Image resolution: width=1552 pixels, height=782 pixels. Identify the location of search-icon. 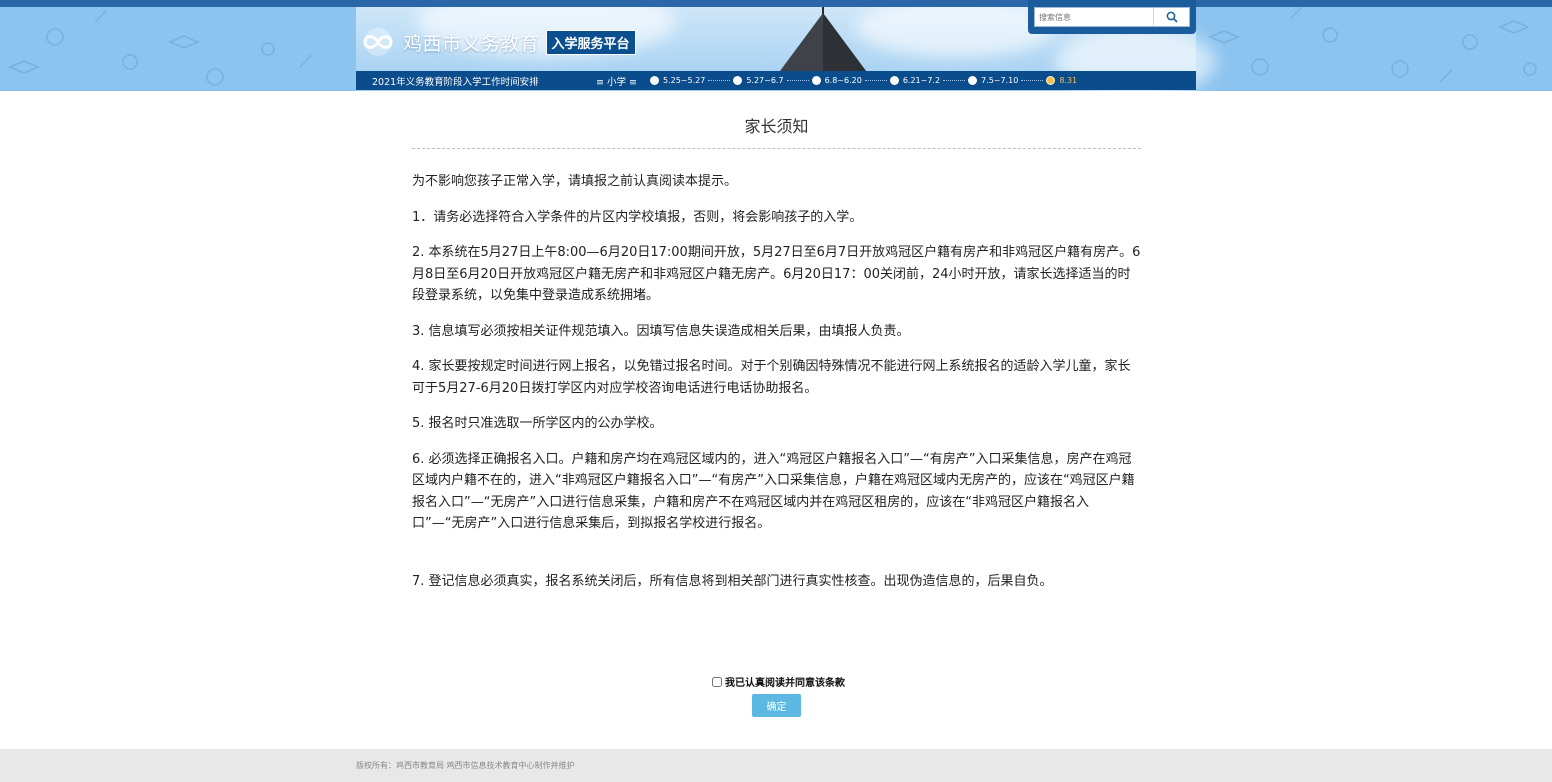
(1172, 17).